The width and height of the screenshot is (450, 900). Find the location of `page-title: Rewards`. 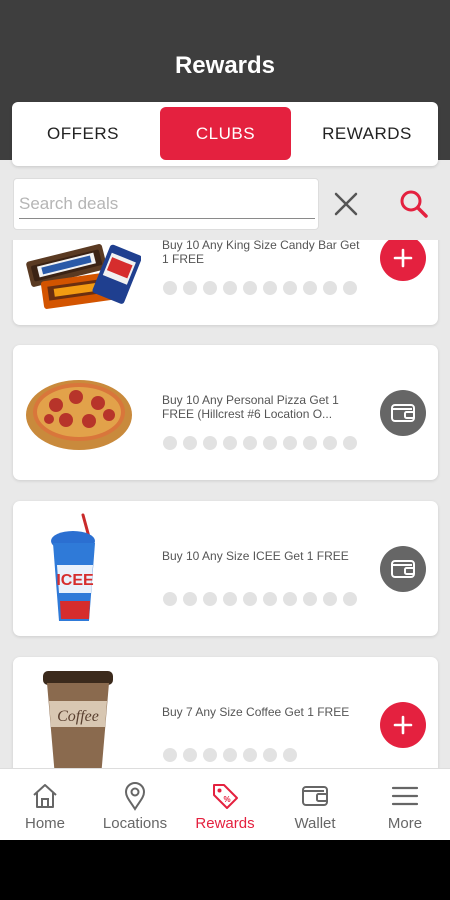

page-title: Rewards is located at coordinates (225, 65).